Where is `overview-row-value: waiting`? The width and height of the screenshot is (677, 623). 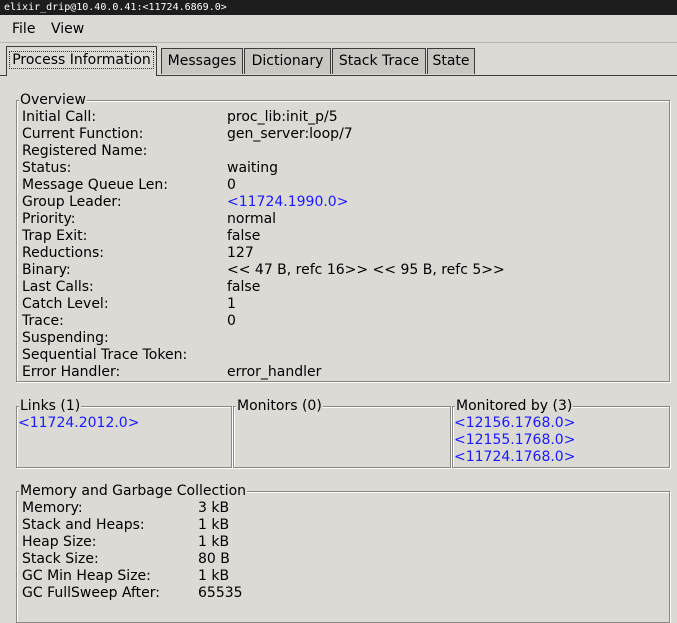 overview-row-value: waiting is located at coordinates (253, 168).